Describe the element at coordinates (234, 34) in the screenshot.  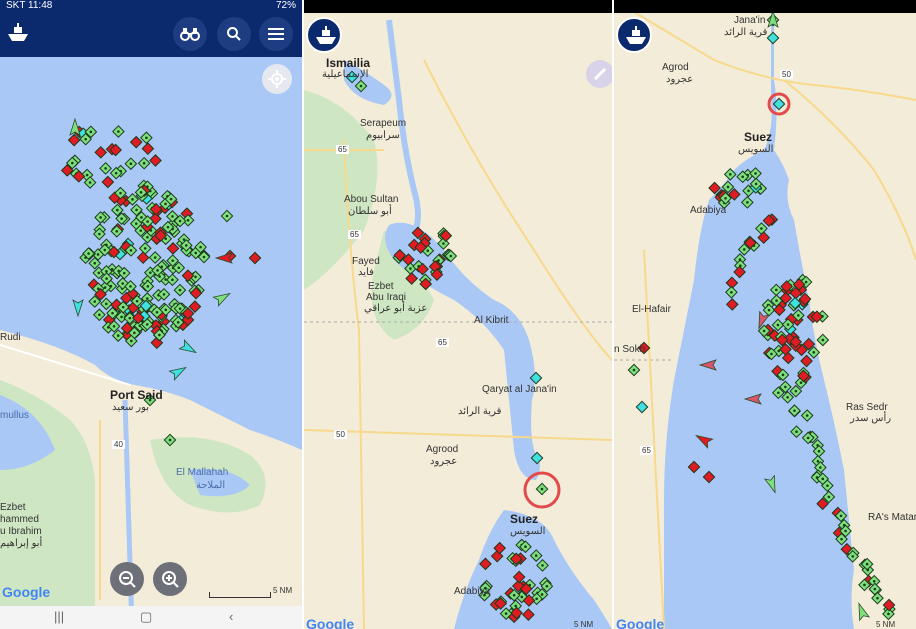
I see `search-icon` at that location.